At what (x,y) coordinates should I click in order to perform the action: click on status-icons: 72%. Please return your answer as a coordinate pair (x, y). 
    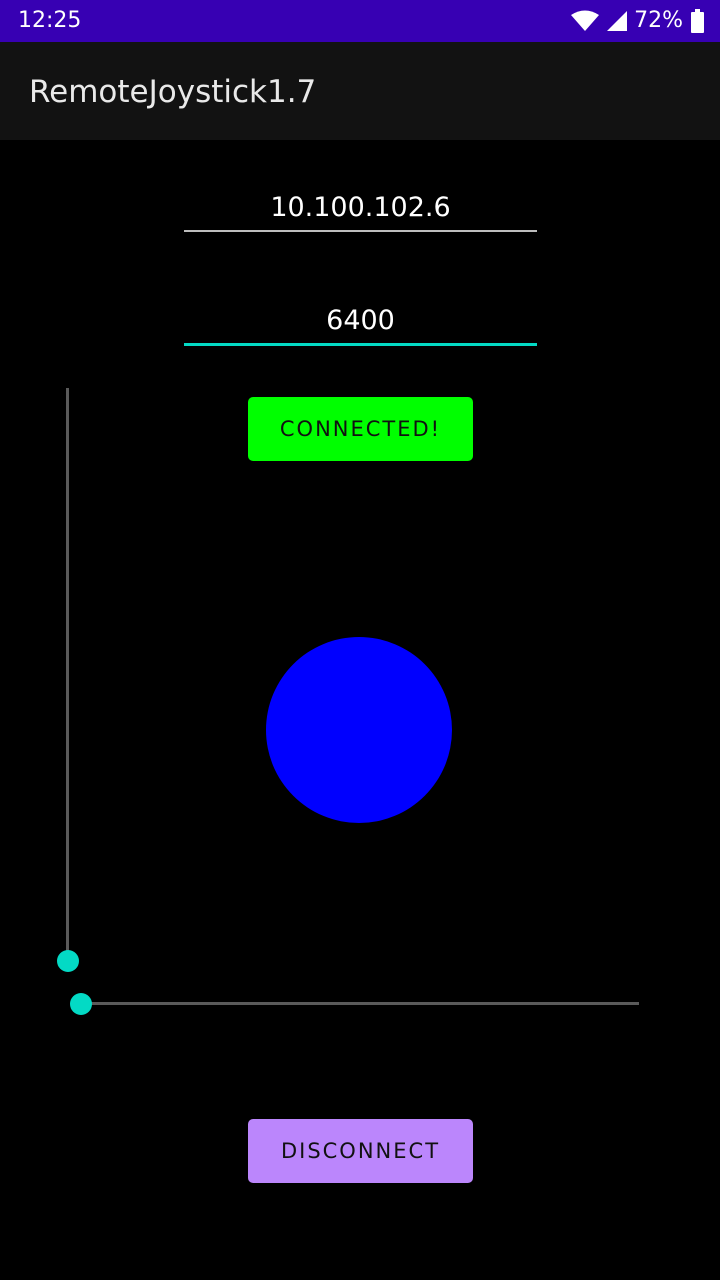
    Looking at the image, I should click on (637, 21).